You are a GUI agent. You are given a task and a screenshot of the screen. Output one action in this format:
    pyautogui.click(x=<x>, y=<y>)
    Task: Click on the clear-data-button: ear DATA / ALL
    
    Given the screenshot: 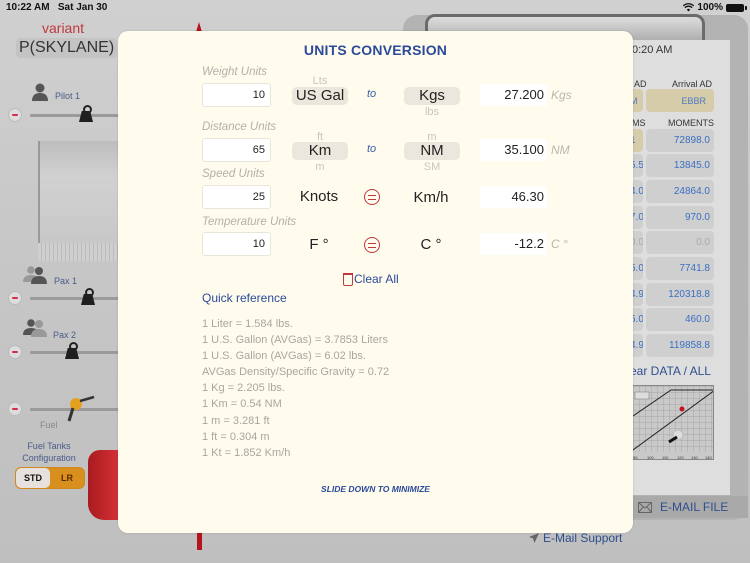 What is the action you would take?
    pyautogui.click(x=670, y=371)
    